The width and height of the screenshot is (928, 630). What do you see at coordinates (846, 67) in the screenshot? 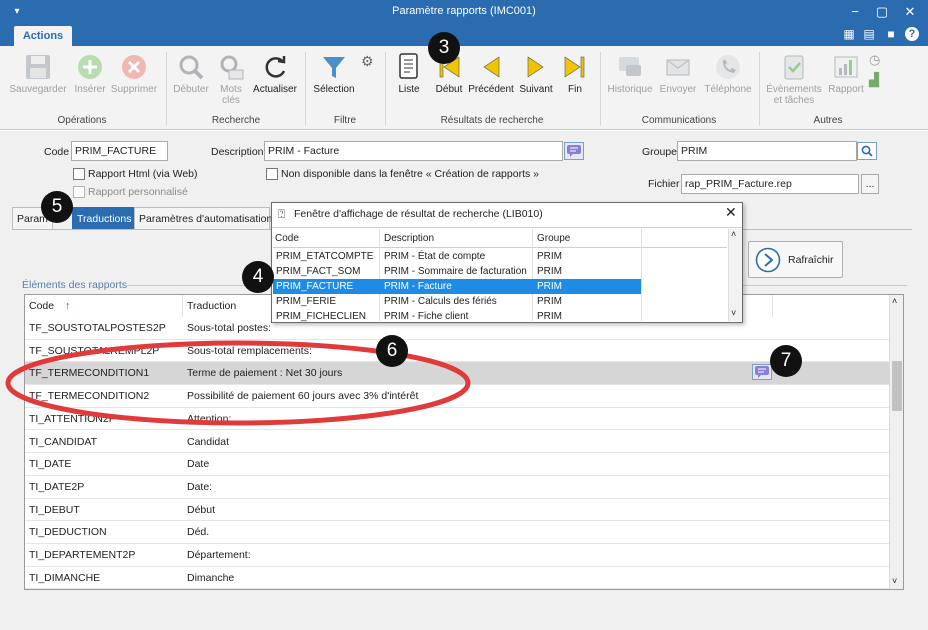
I see `bar-chart-icon` at bounding box center [846, 67].